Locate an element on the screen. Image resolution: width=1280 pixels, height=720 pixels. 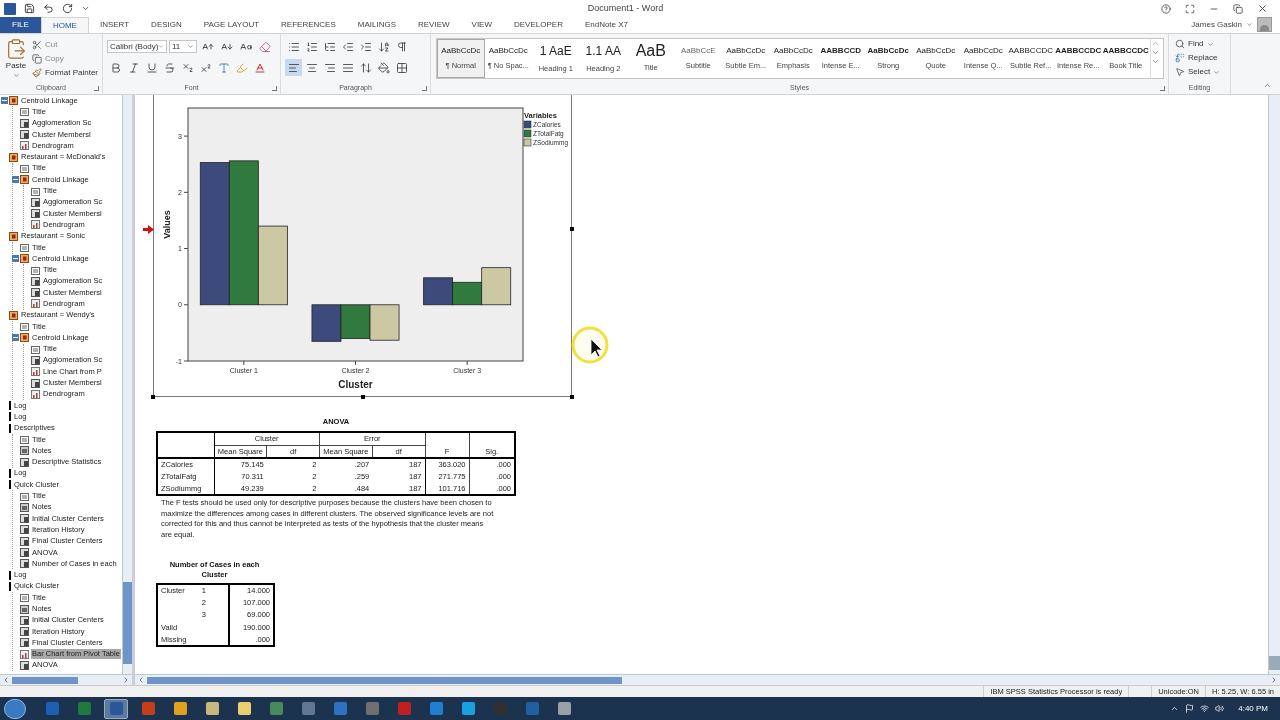
increase-indent-icon is located at coordinates (365, 46).